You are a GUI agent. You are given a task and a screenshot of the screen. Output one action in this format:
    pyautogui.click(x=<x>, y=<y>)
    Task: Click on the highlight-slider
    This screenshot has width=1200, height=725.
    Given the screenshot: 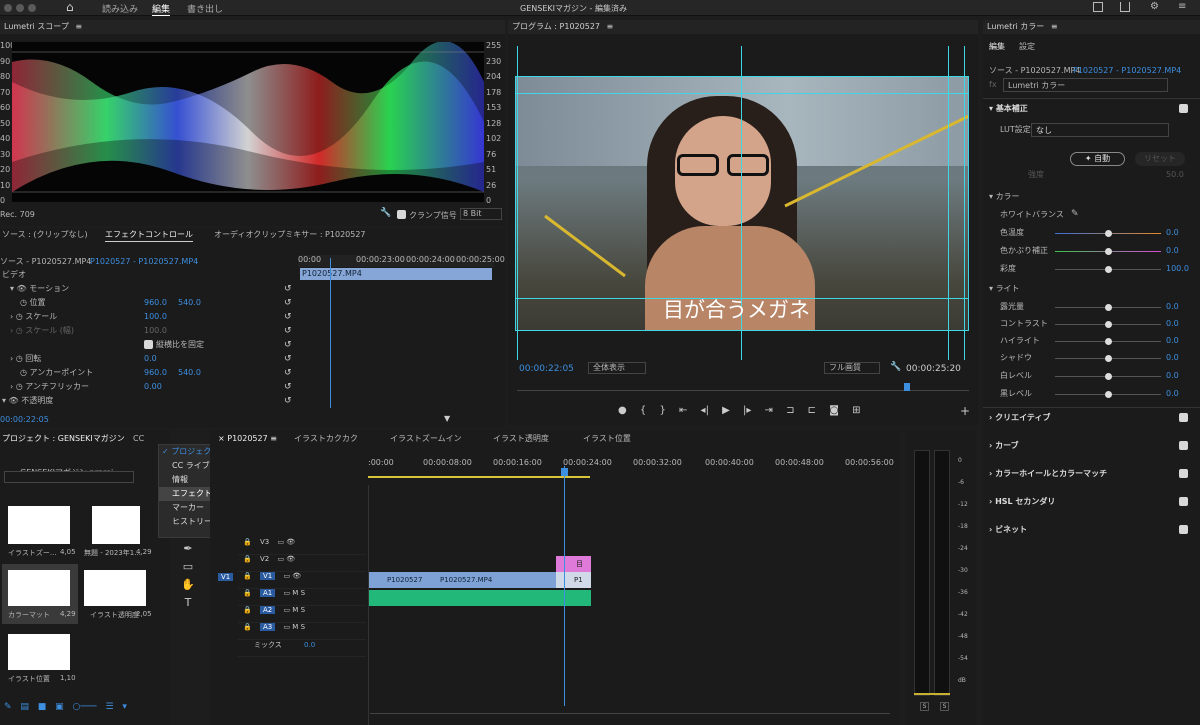 What is the action you would take?
    pyautogui.click(x=1108, y=341)
    